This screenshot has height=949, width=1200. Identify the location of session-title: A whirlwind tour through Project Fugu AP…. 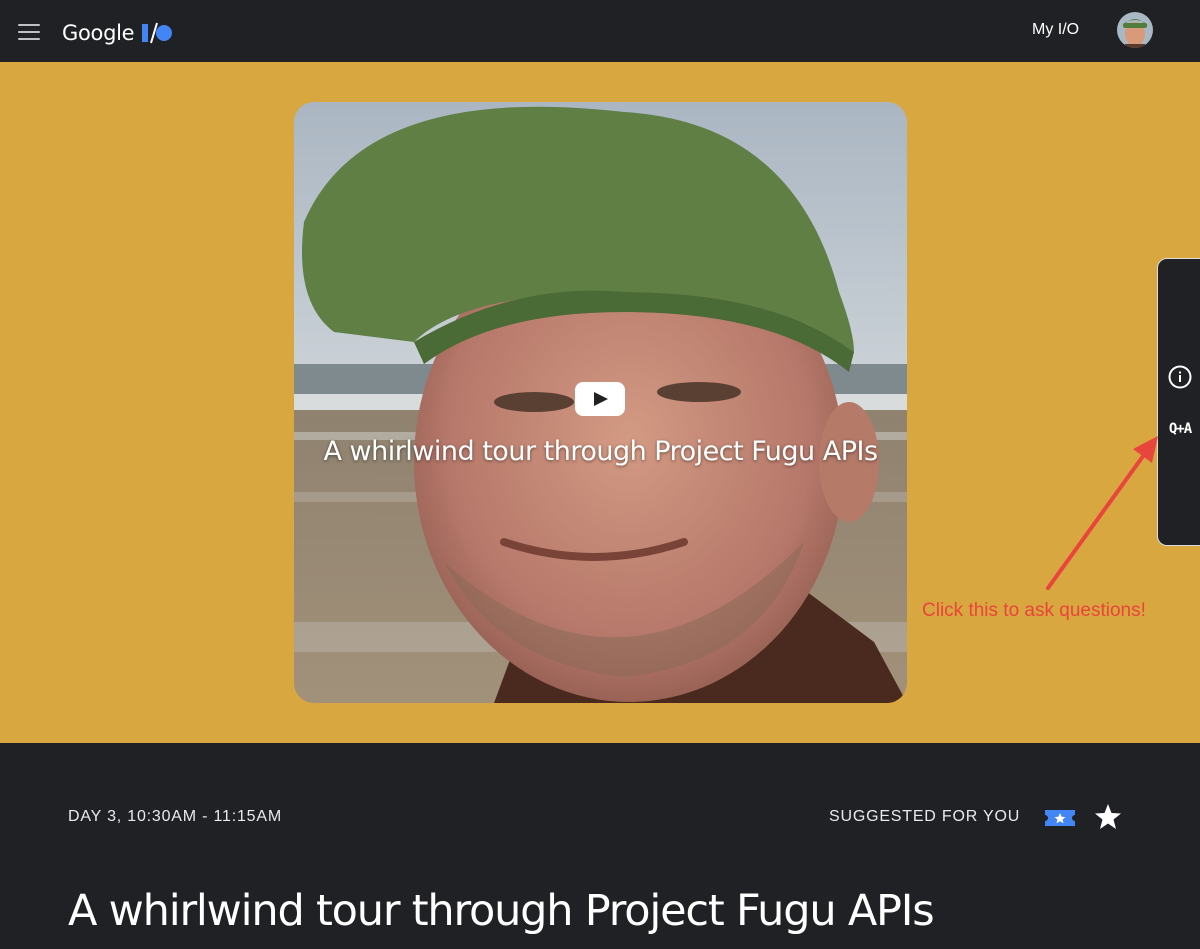
(501, 911).